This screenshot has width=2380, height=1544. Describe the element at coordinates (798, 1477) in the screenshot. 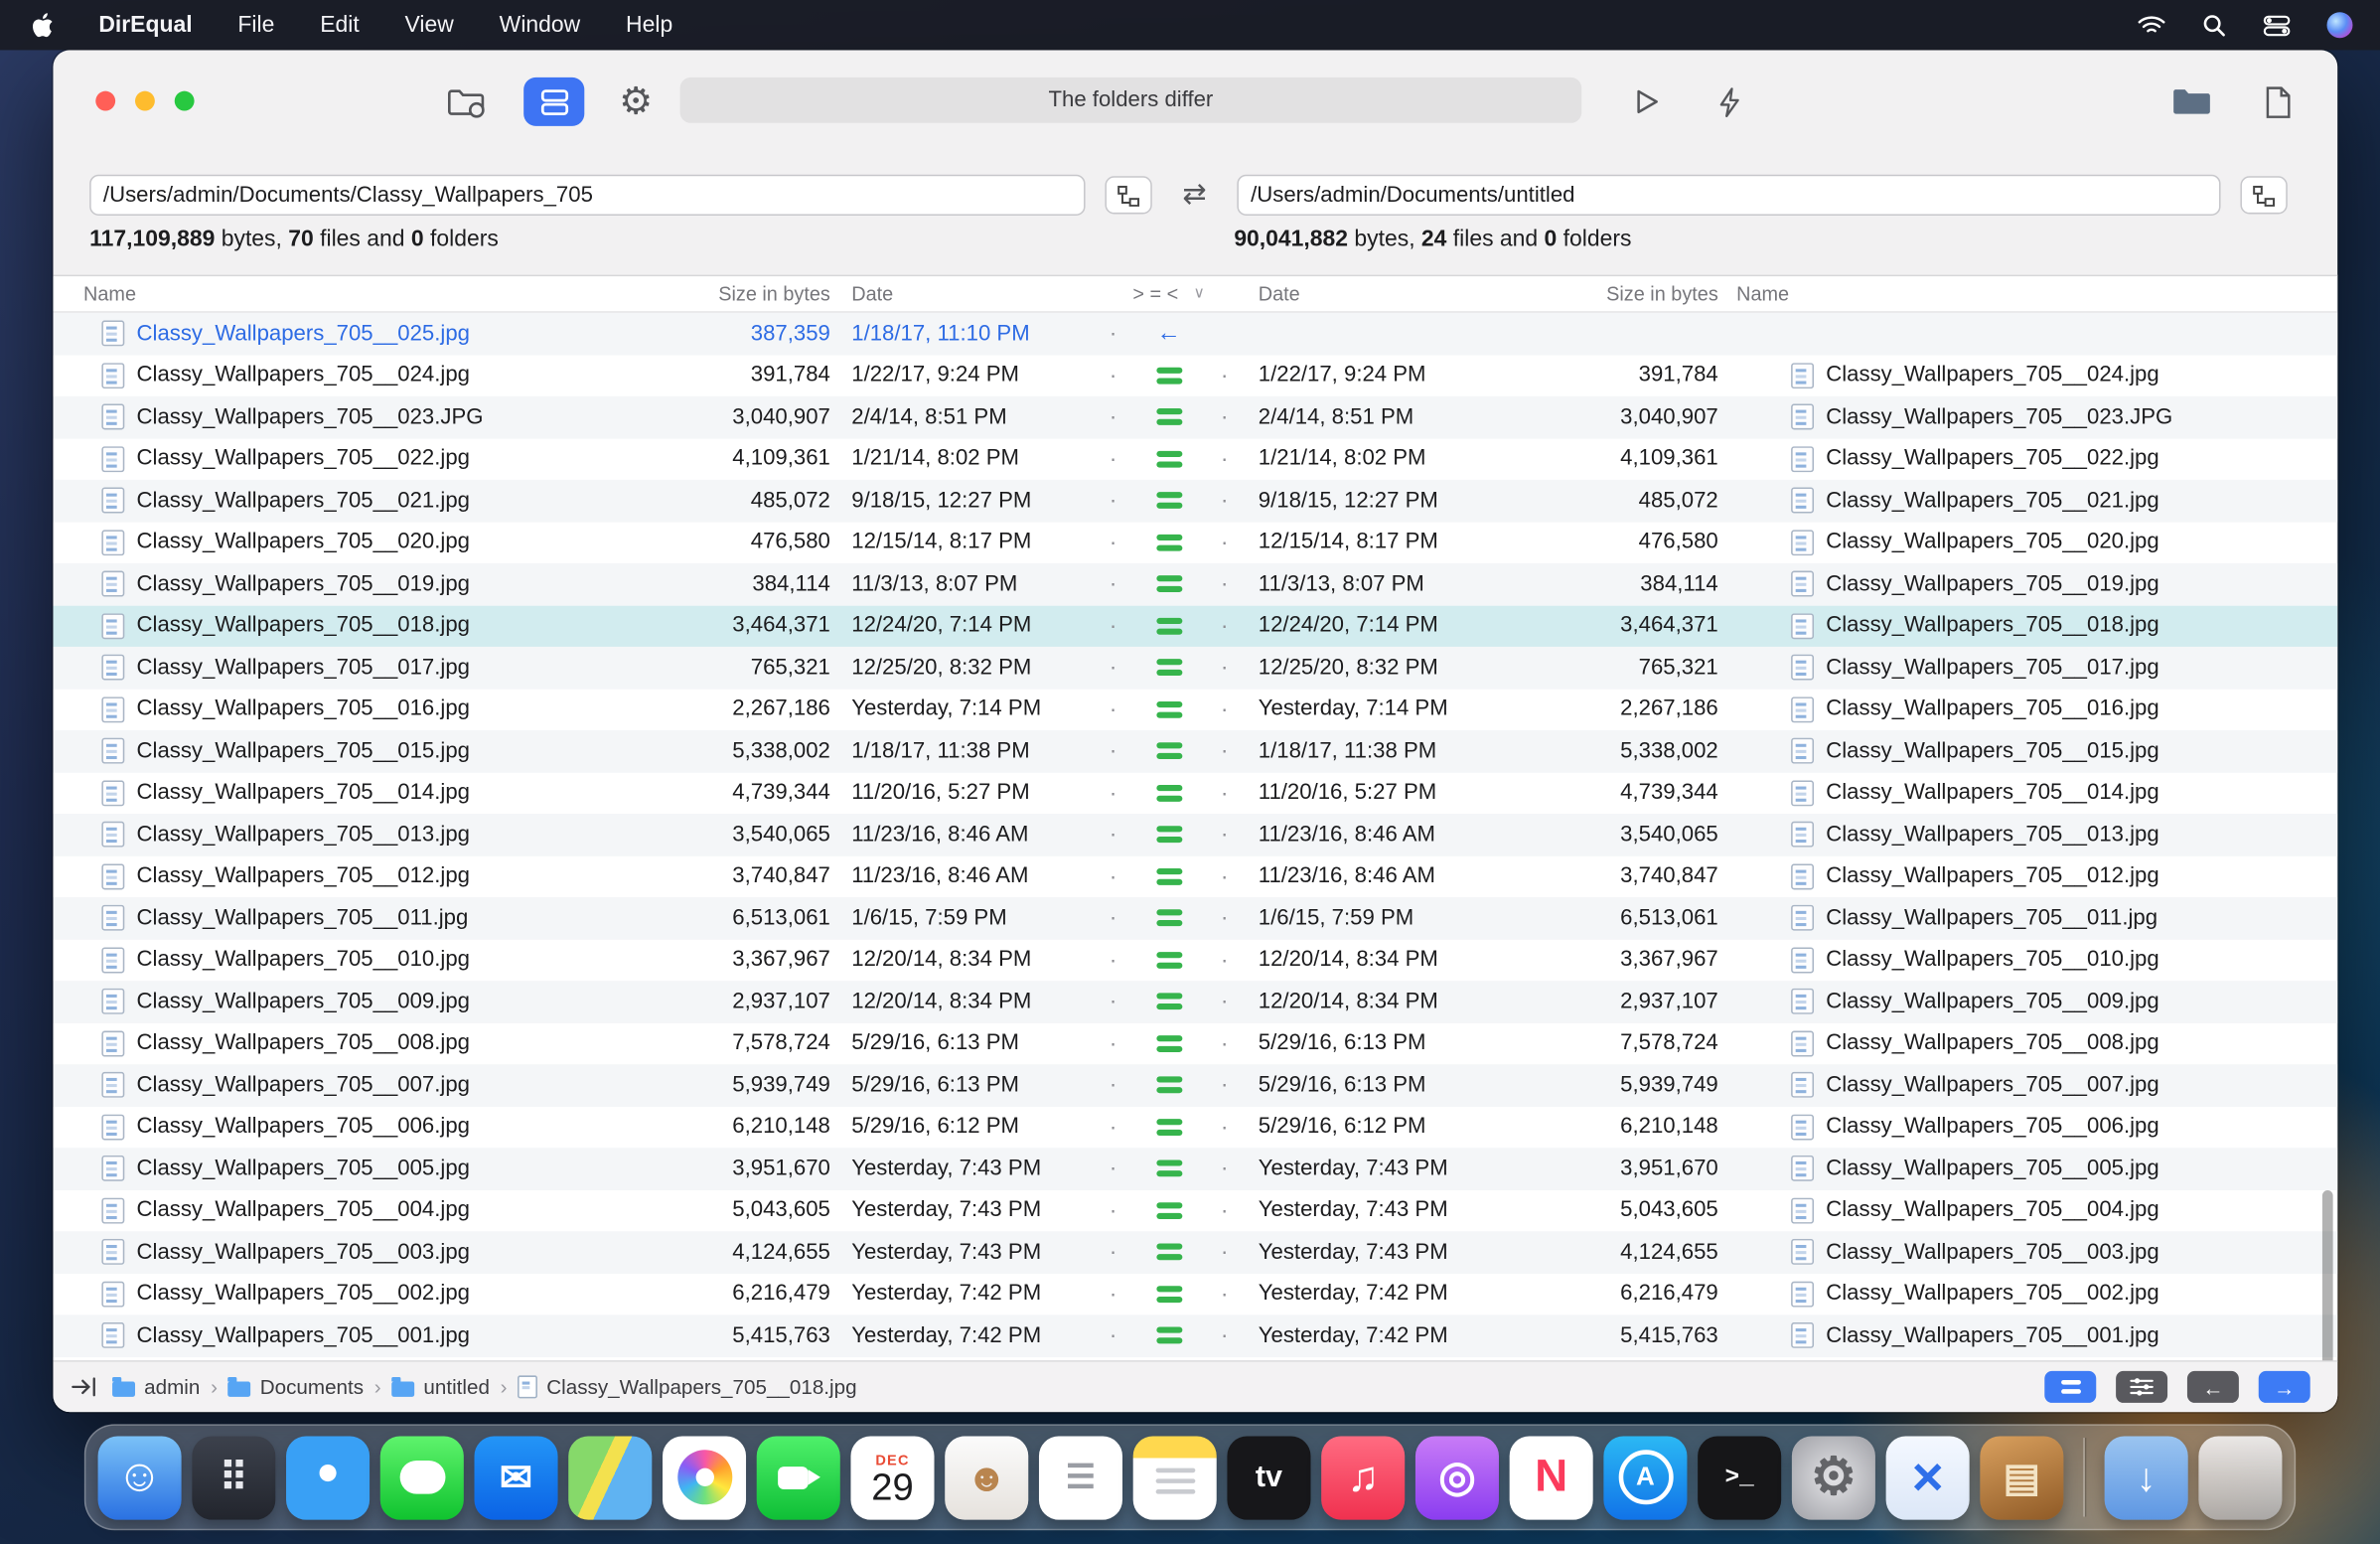

I see `facetime-icon` at that location.